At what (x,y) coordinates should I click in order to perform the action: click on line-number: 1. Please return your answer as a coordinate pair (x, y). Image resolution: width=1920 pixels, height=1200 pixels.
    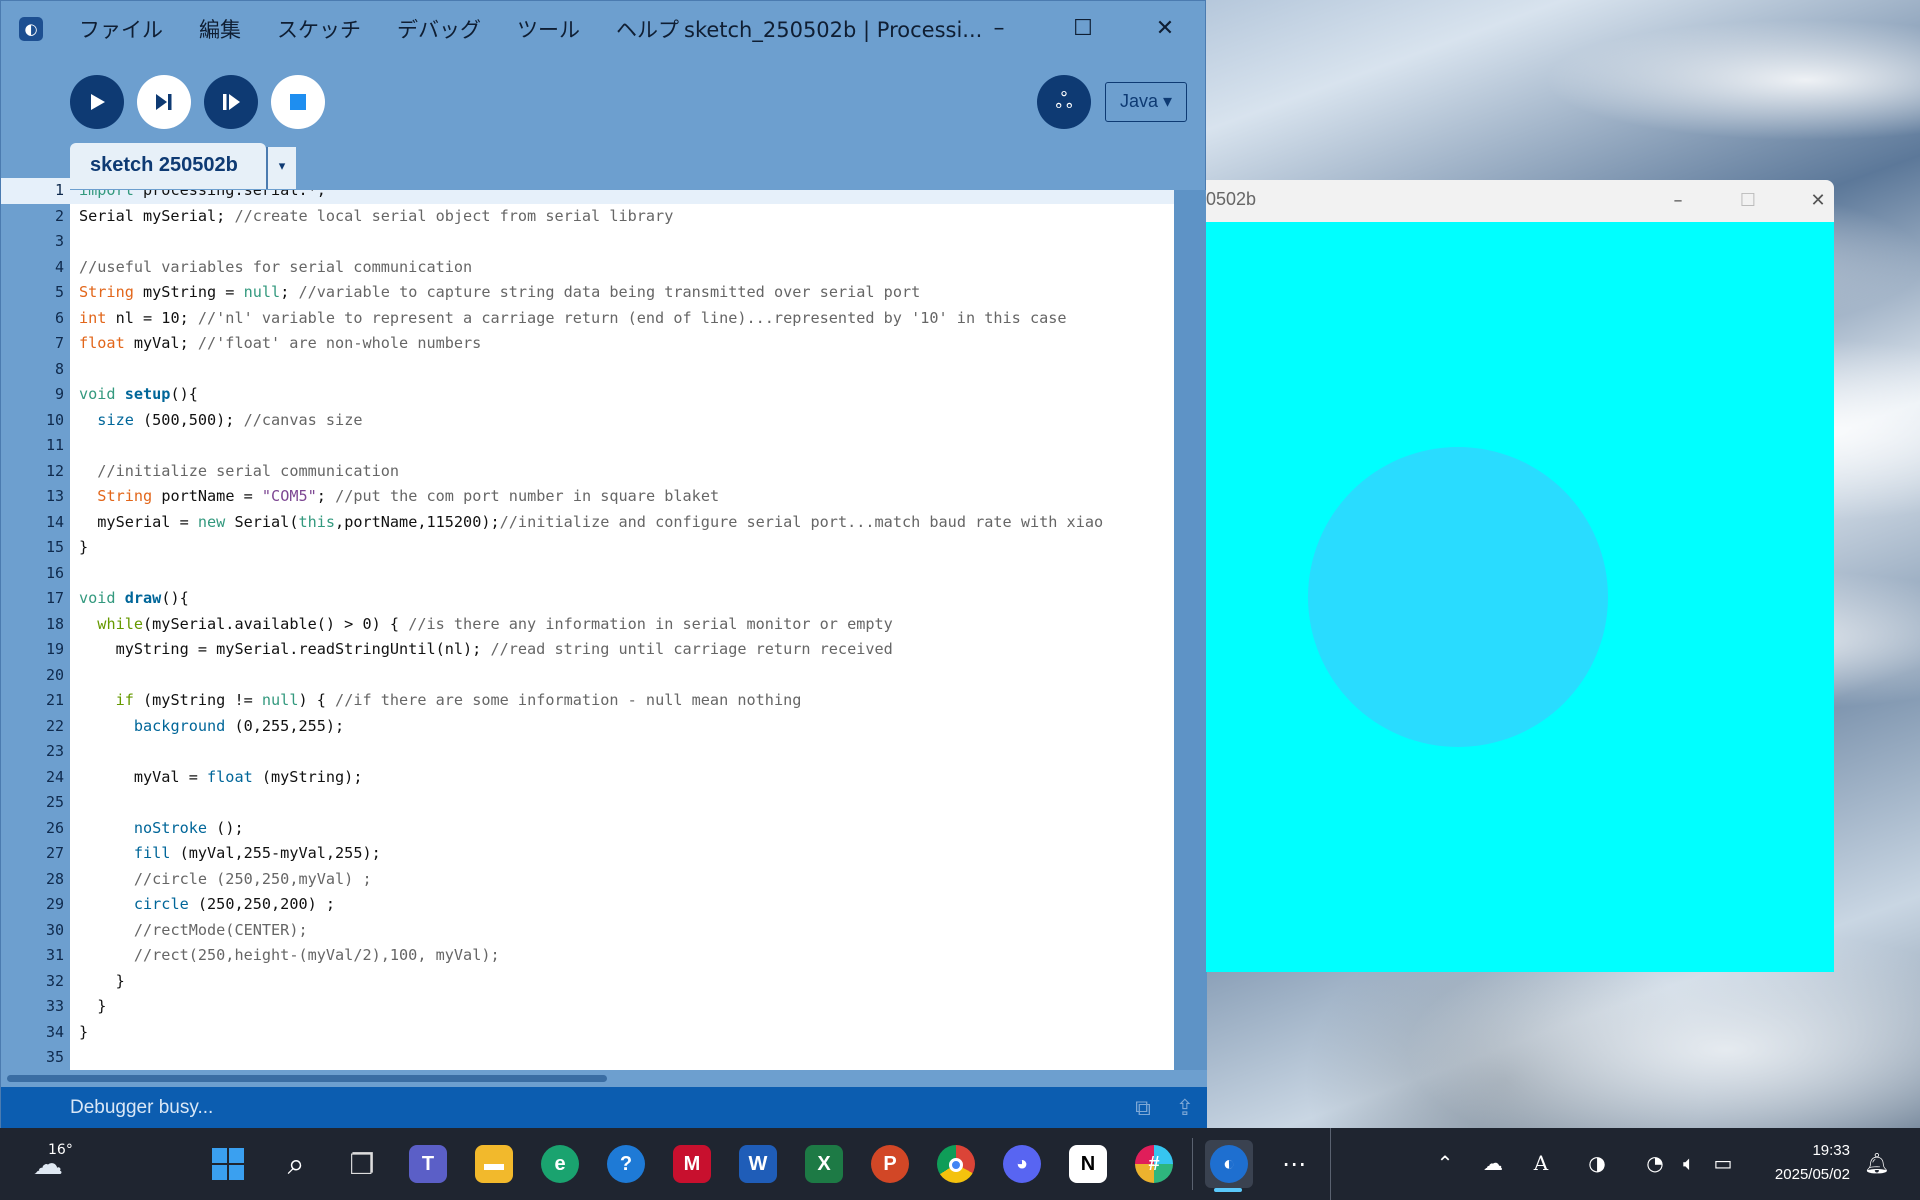
    Looking at the image, I should click on (35, 191).